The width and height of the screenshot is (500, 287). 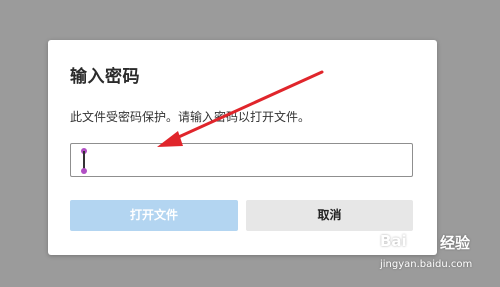 I want to click on watermark-url: jingyan.baidu.com, so click(x=426, y=264).